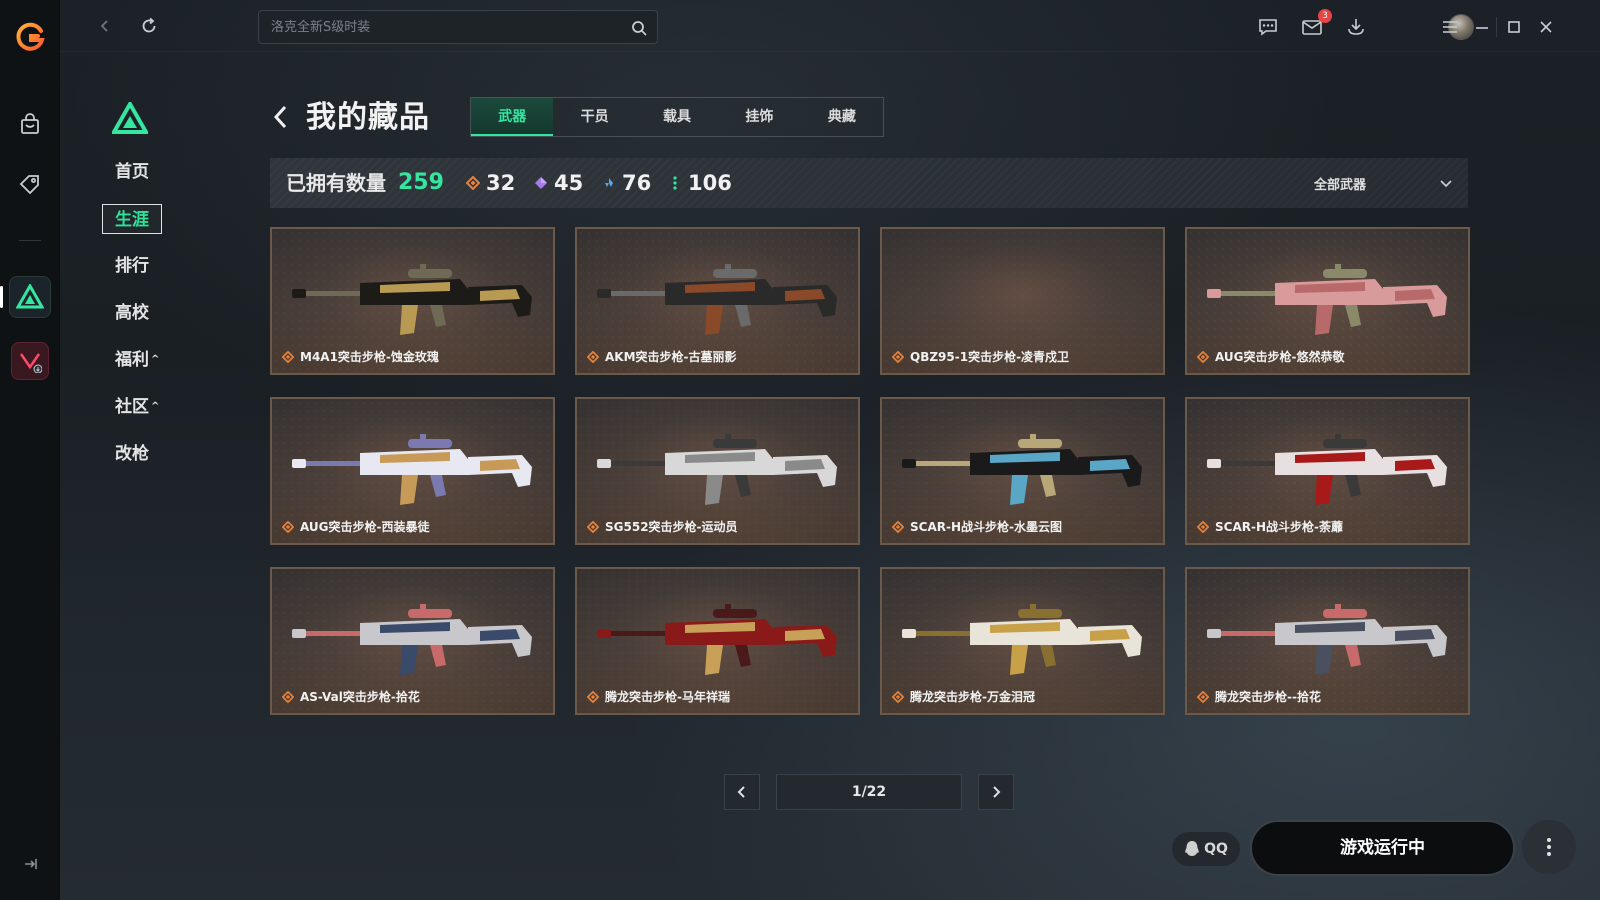 This screenshot has width=1600, height=900. Describe the element at coordinates (662, 356) in the screenshot. I see `weapon-card-caption: AKM突击步枪-古墓丽影` at that location.